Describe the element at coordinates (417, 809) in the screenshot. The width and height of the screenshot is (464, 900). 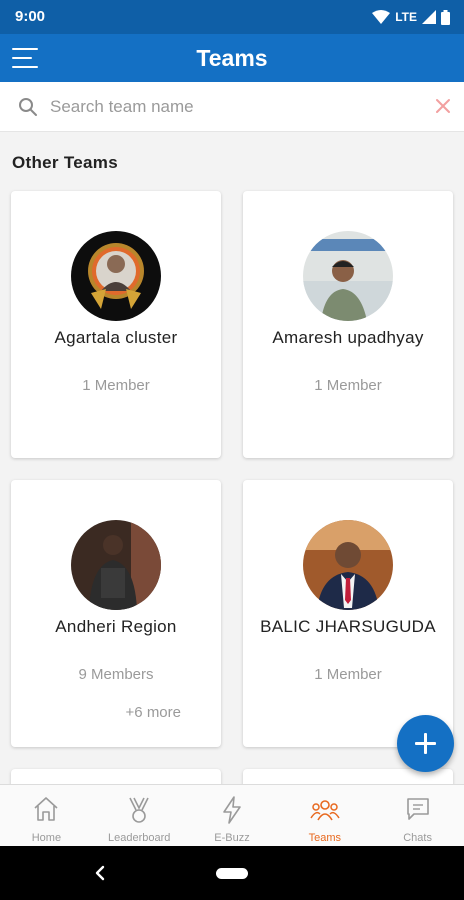
I see `chat-icon` at that location.